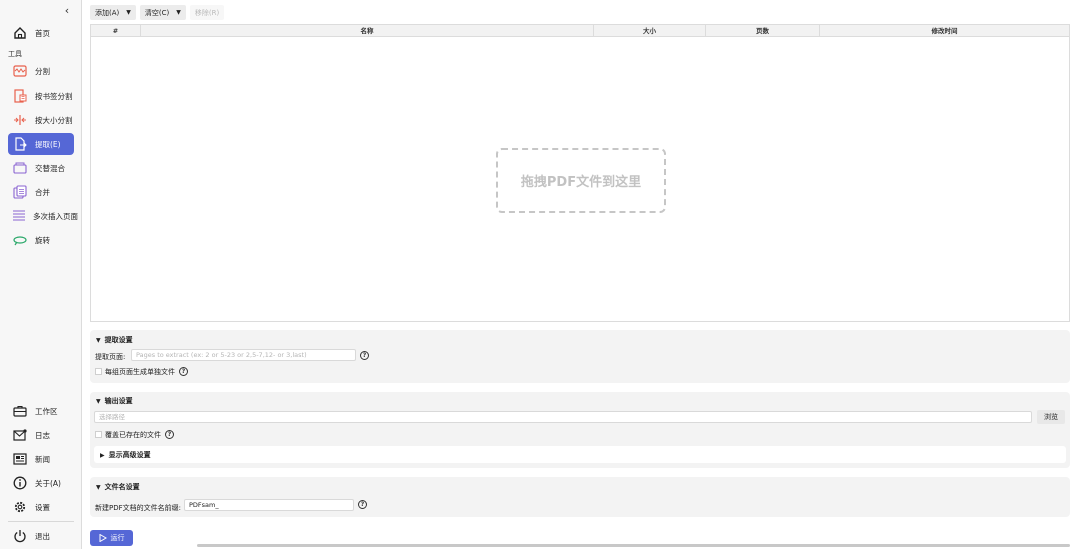  I want to click on sidebar-item-news: 新闻, so click(41, 459).